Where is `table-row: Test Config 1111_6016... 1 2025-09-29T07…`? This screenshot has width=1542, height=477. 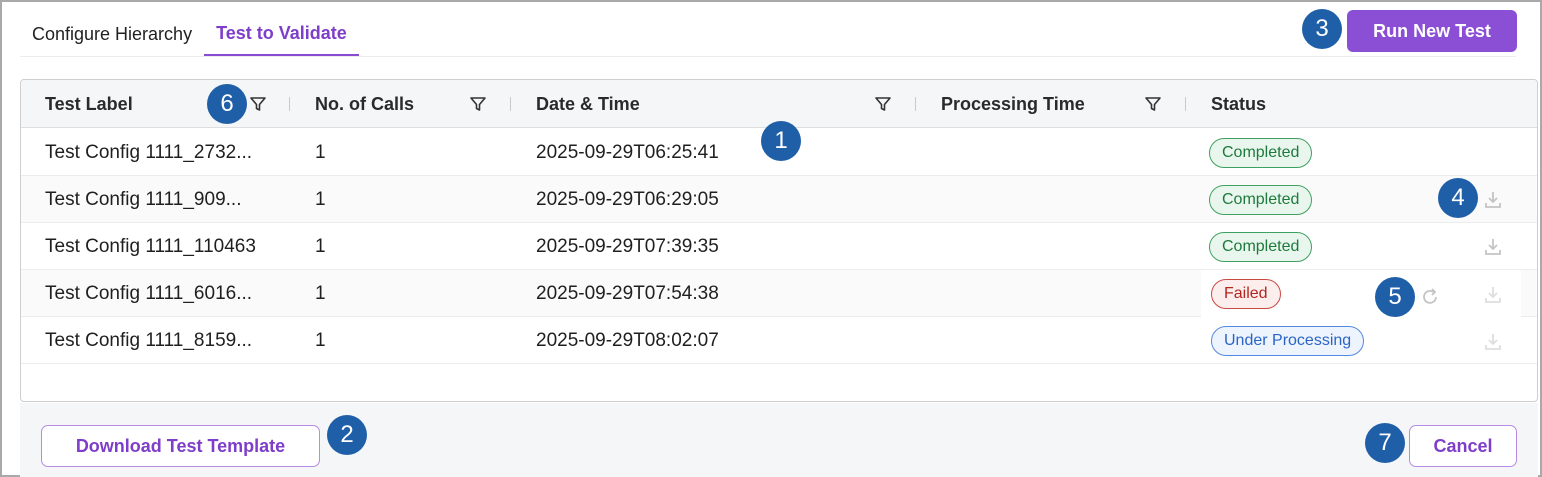
table-row: Test Config 1111_6016... 1 2025-09-29T07… is located at coordinates (779, 293).